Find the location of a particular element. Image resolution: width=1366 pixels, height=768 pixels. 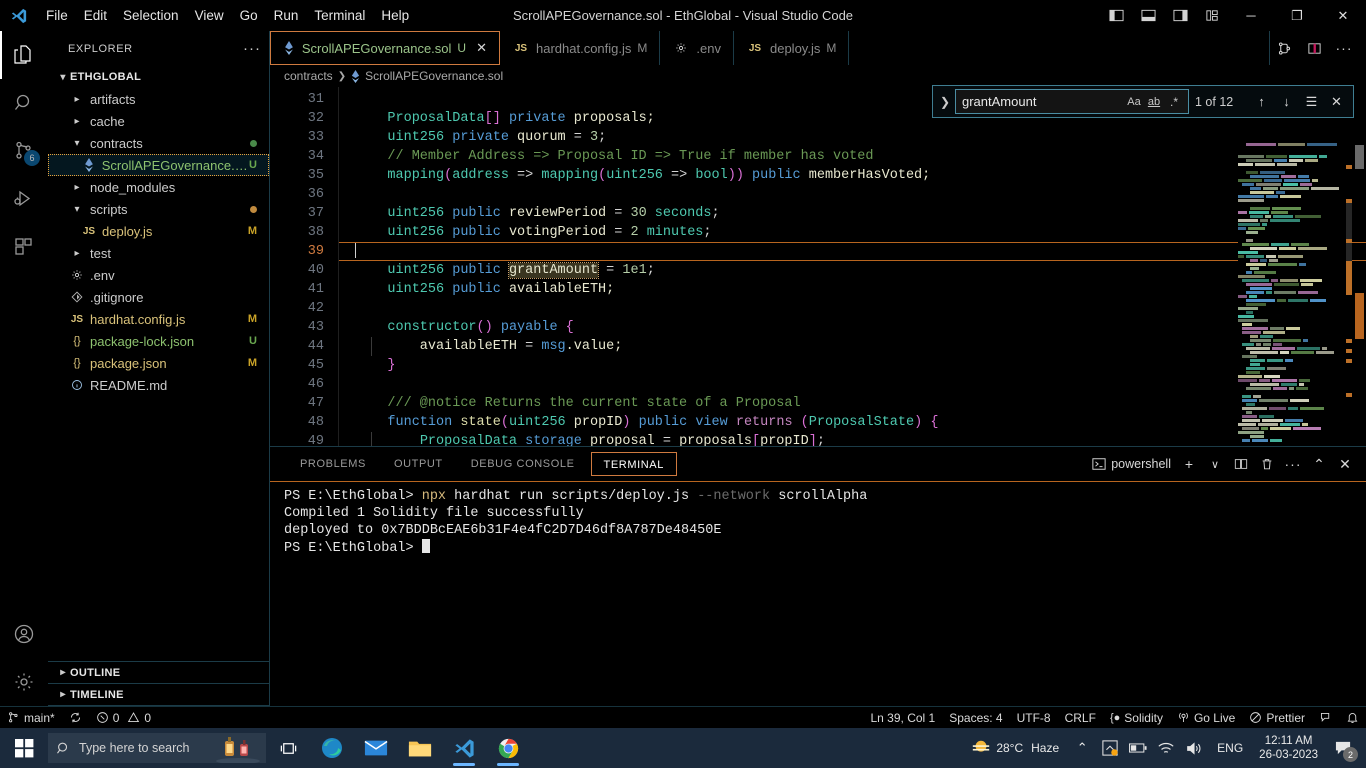

windows-start-icon is located at coordinates (24, 748).